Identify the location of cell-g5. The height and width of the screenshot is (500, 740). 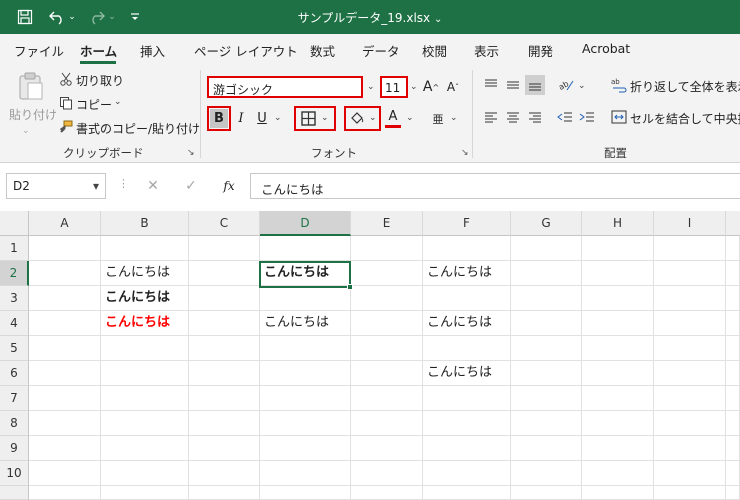
(546, 348).